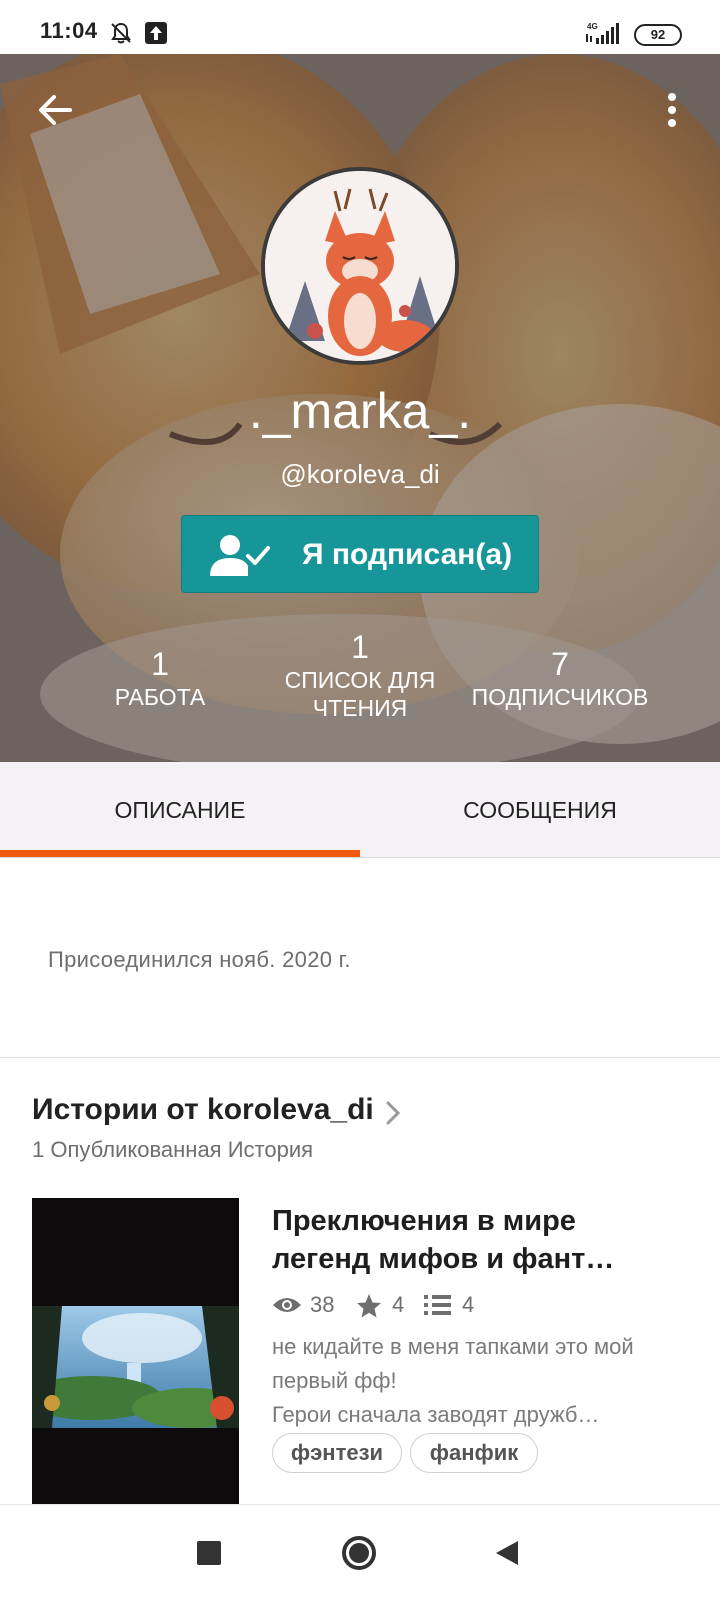 The width and height of the screenshot is (720, 1600). I want to click on stat-works-value: 1, so click(160, 664).